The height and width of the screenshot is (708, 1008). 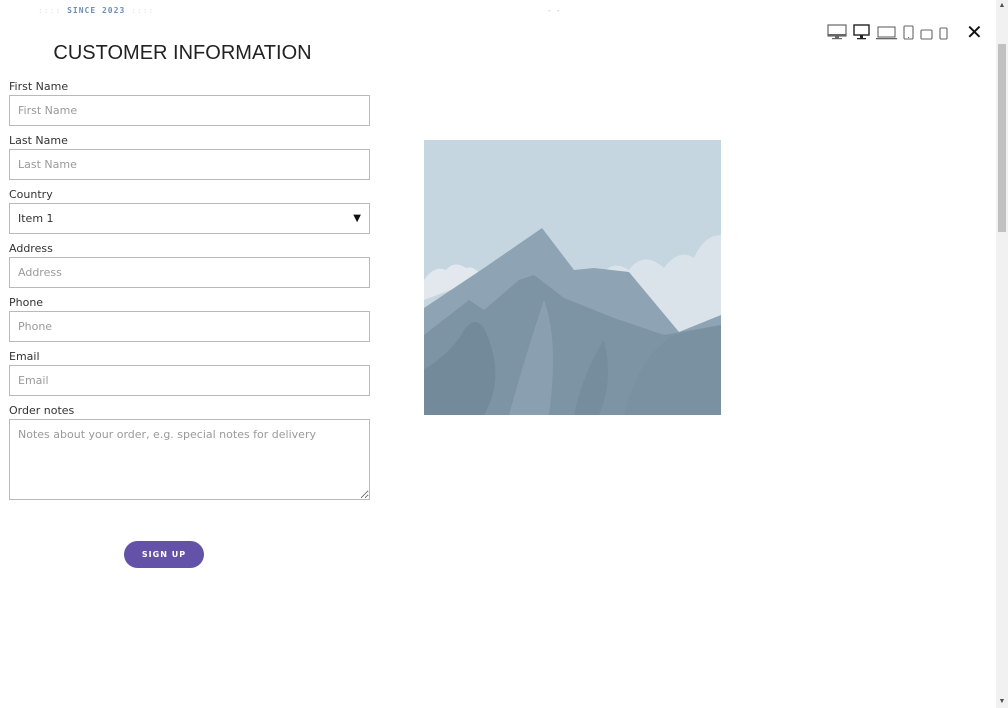 What do you see at coordinates (31, 194) in the screenshot?
I see `country-label: Country` at bounding box center [31, 194].